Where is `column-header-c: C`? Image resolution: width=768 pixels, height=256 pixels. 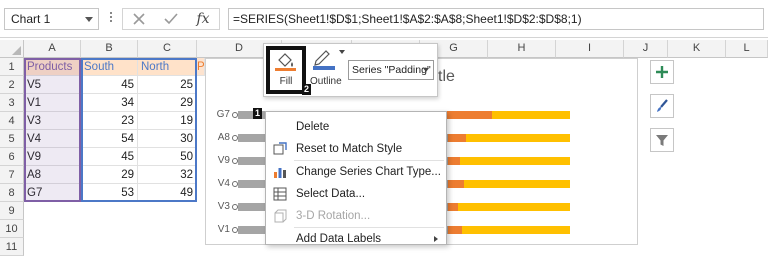
column-header-c: C is located at coordinates (167, 49).